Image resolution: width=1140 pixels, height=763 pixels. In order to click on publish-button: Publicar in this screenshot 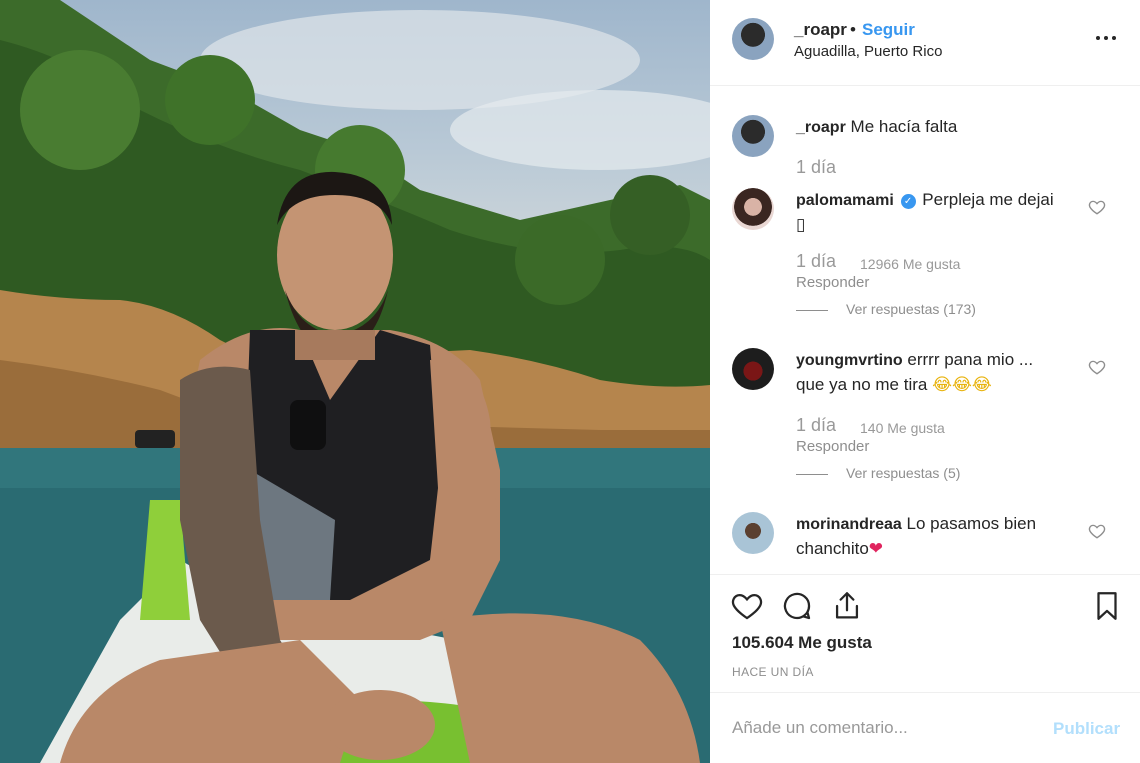, I will do `click(1086, 729)`.